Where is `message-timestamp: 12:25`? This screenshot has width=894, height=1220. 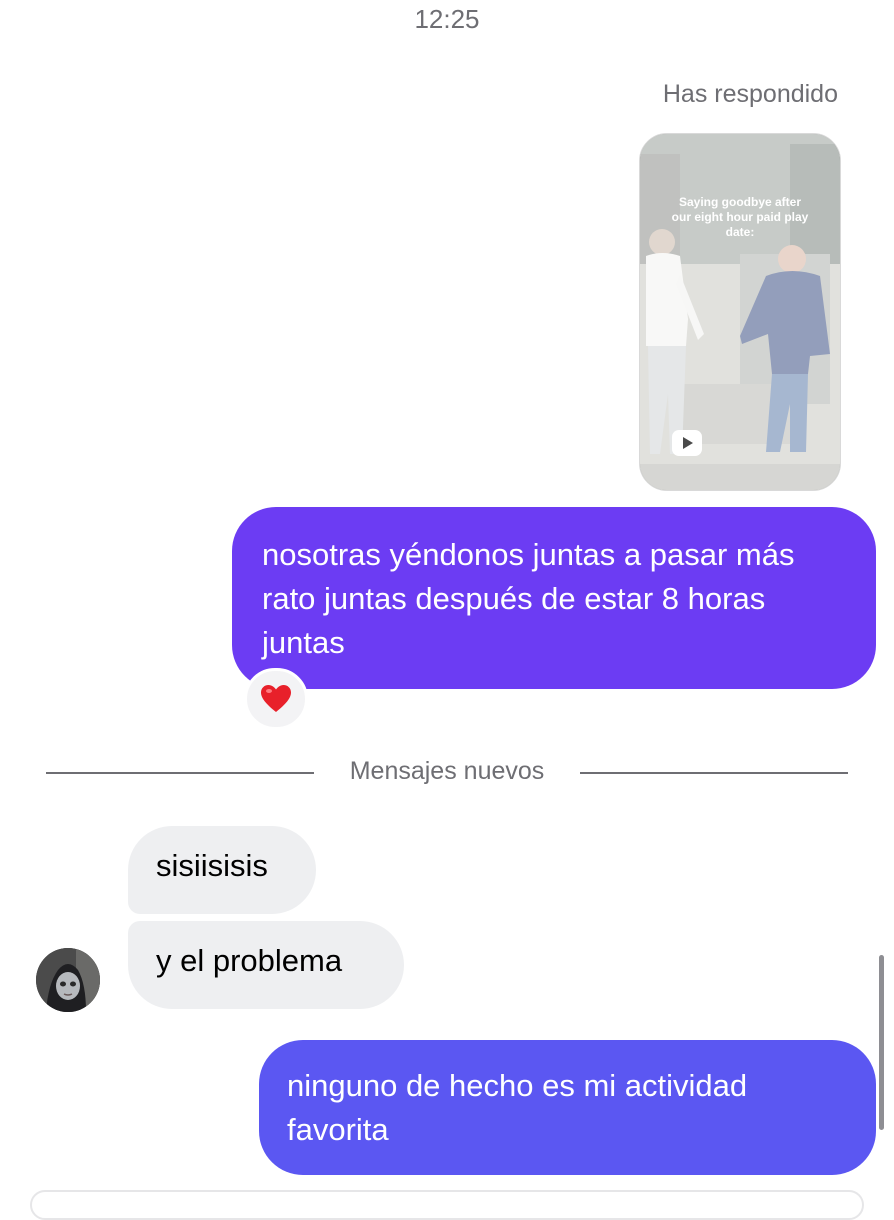 message-timestamp: 12:25 is located at coordinates (447, 19).